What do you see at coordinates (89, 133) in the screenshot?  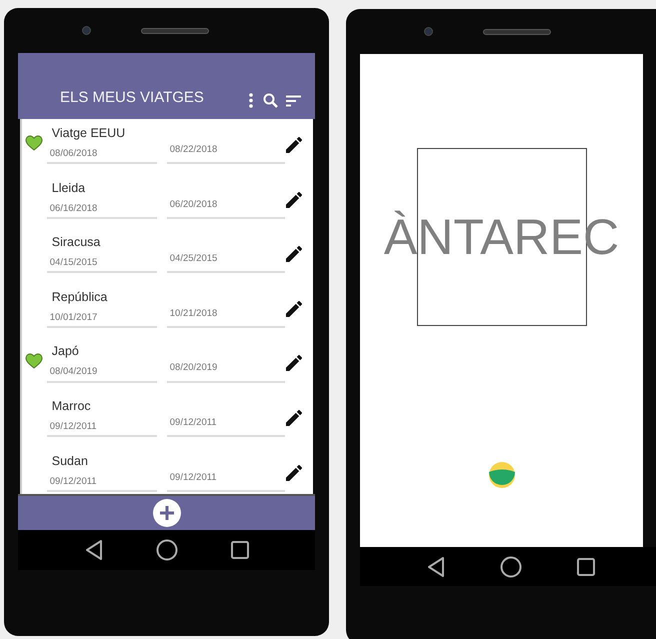 I see `trip-name: Viatge EEUU` at bounding box center [89, 133].